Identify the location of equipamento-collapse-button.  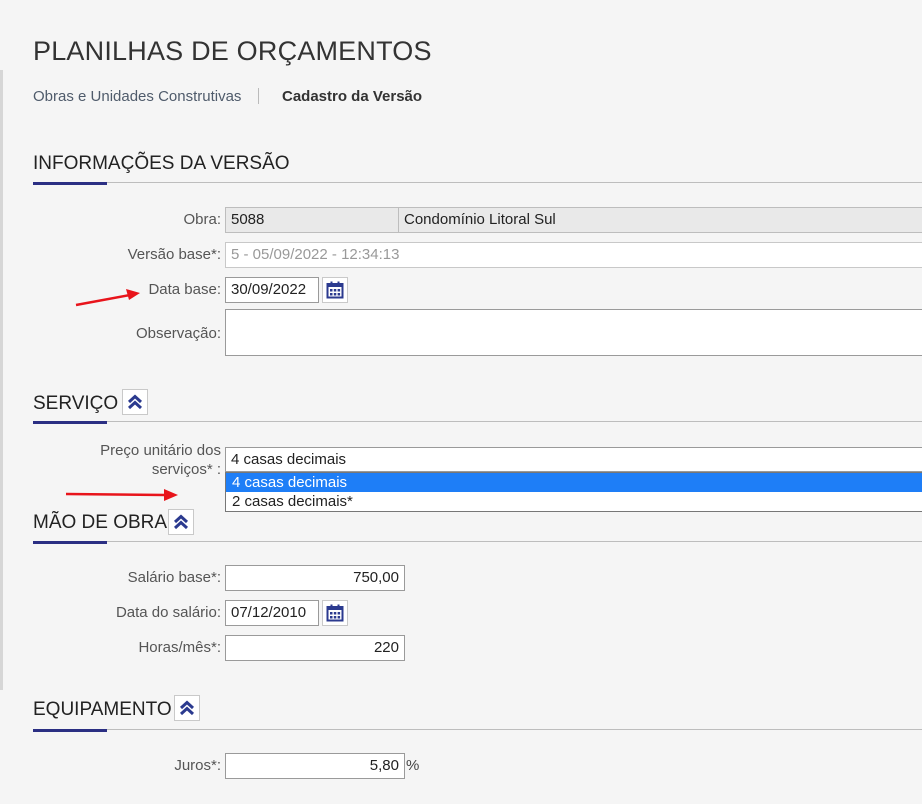
(187, 708).